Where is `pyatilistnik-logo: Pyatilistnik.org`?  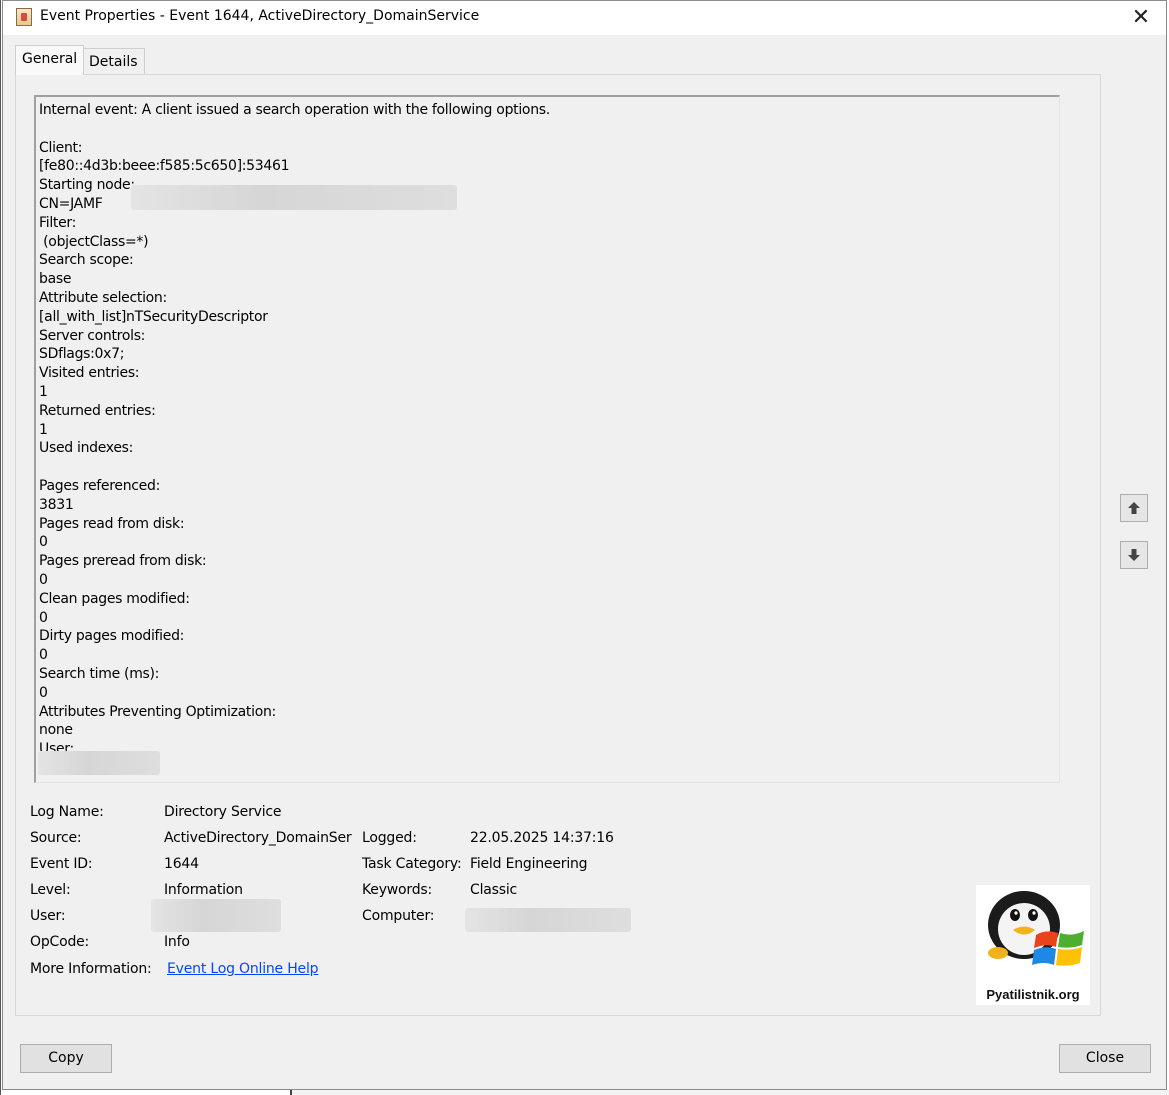 pyatilistnik-logo: Pyatilistnik.org is located at coordinates (1033, 945).